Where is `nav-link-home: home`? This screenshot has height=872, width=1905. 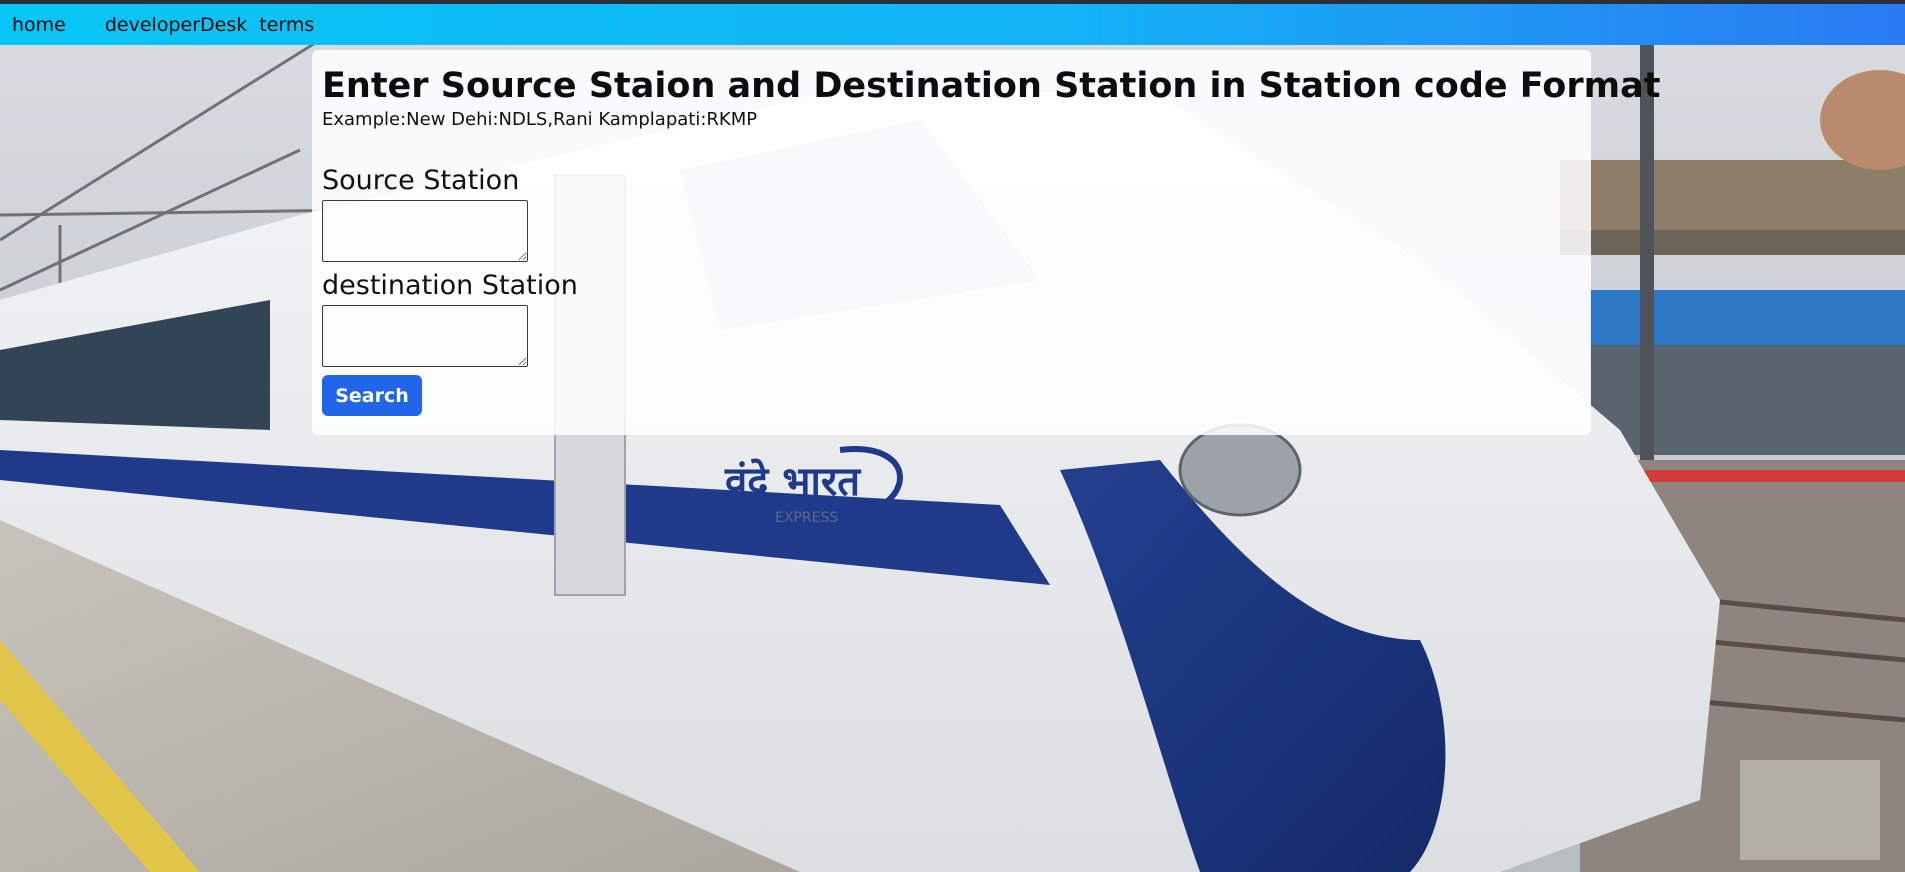
nav-link-home: home is located at coordinates (39, 25).